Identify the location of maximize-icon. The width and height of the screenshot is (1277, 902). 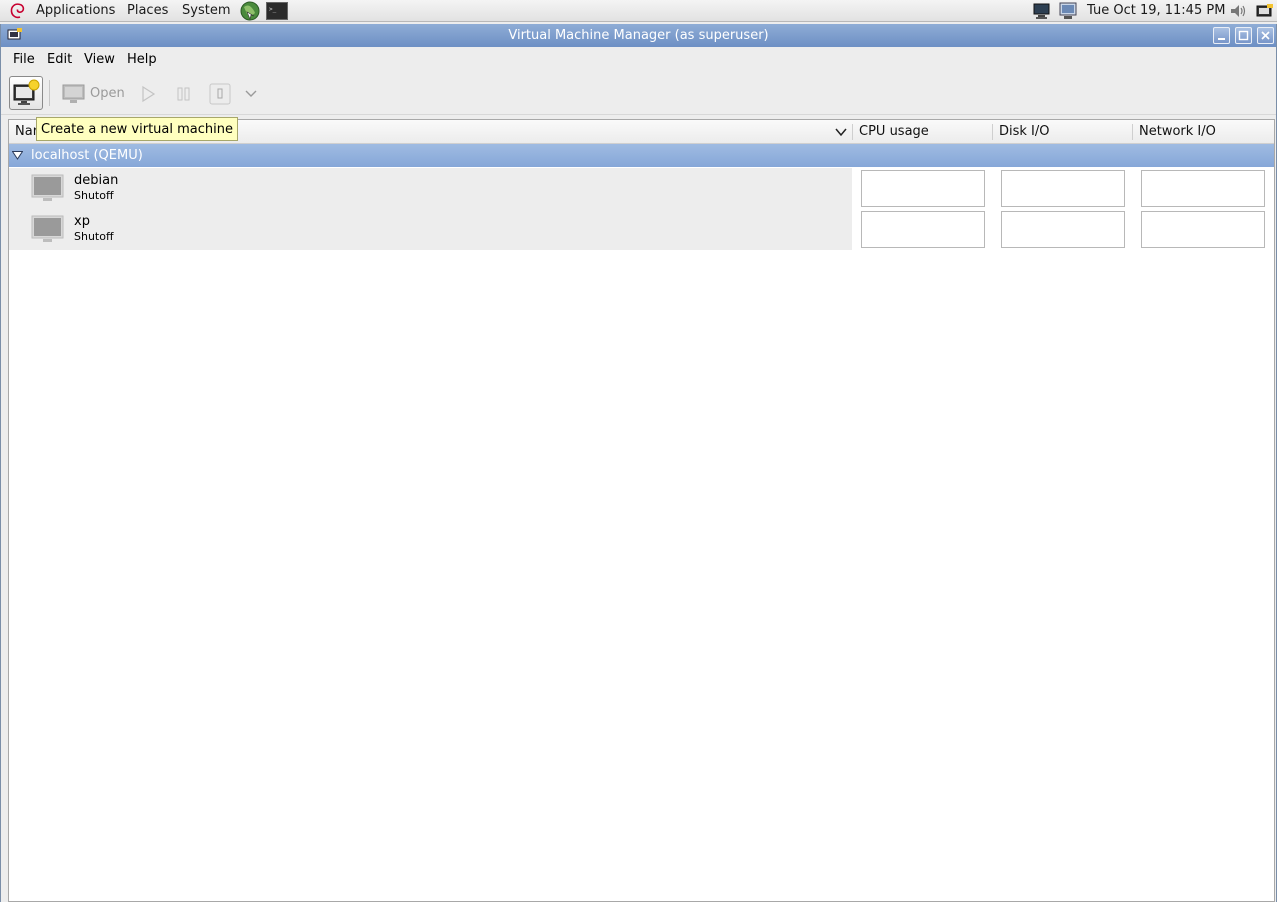
(1243, 35).